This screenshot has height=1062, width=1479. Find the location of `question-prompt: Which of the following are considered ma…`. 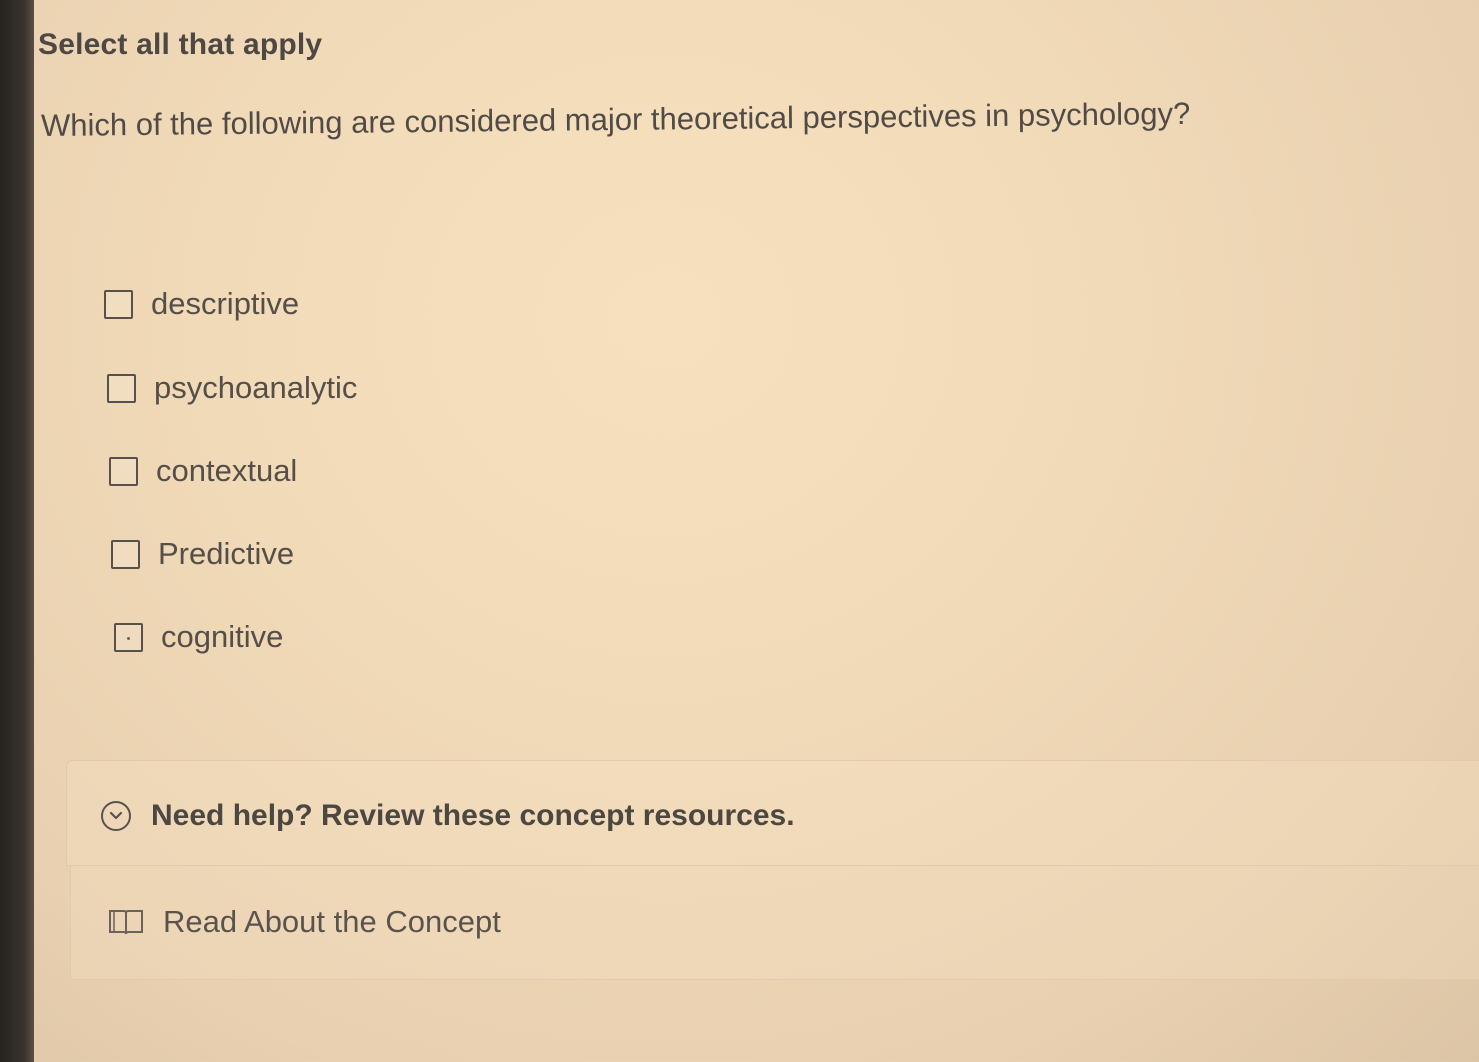

question-prompt: Which of the following are considered ma… is located at coordinates (615, 119).